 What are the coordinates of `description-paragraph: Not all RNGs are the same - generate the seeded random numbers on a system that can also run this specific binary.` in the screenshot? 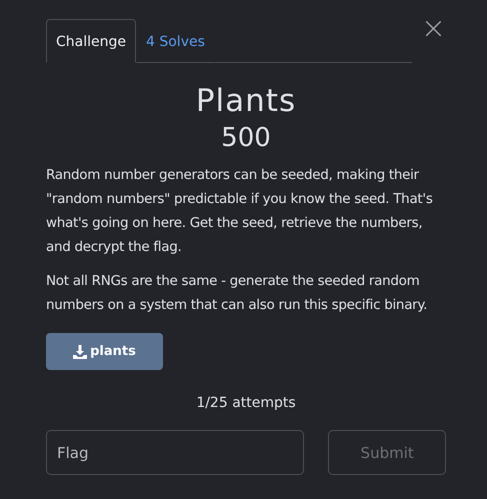 It's located at (237, 293).